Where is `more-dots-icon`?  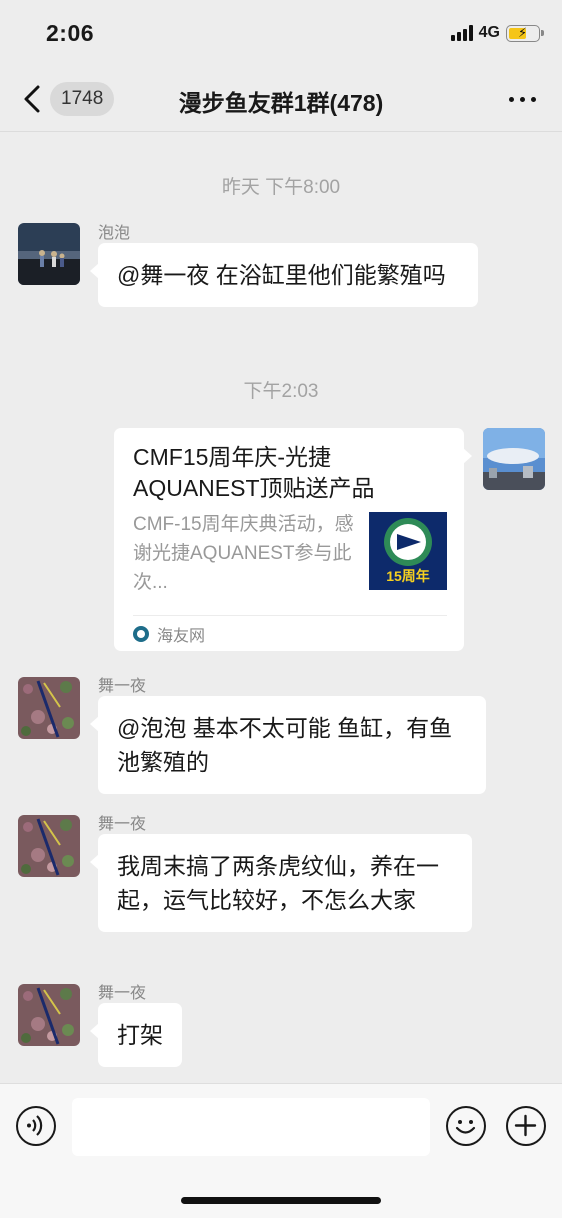
more-dots-icon is located at coordinates (522, 99).